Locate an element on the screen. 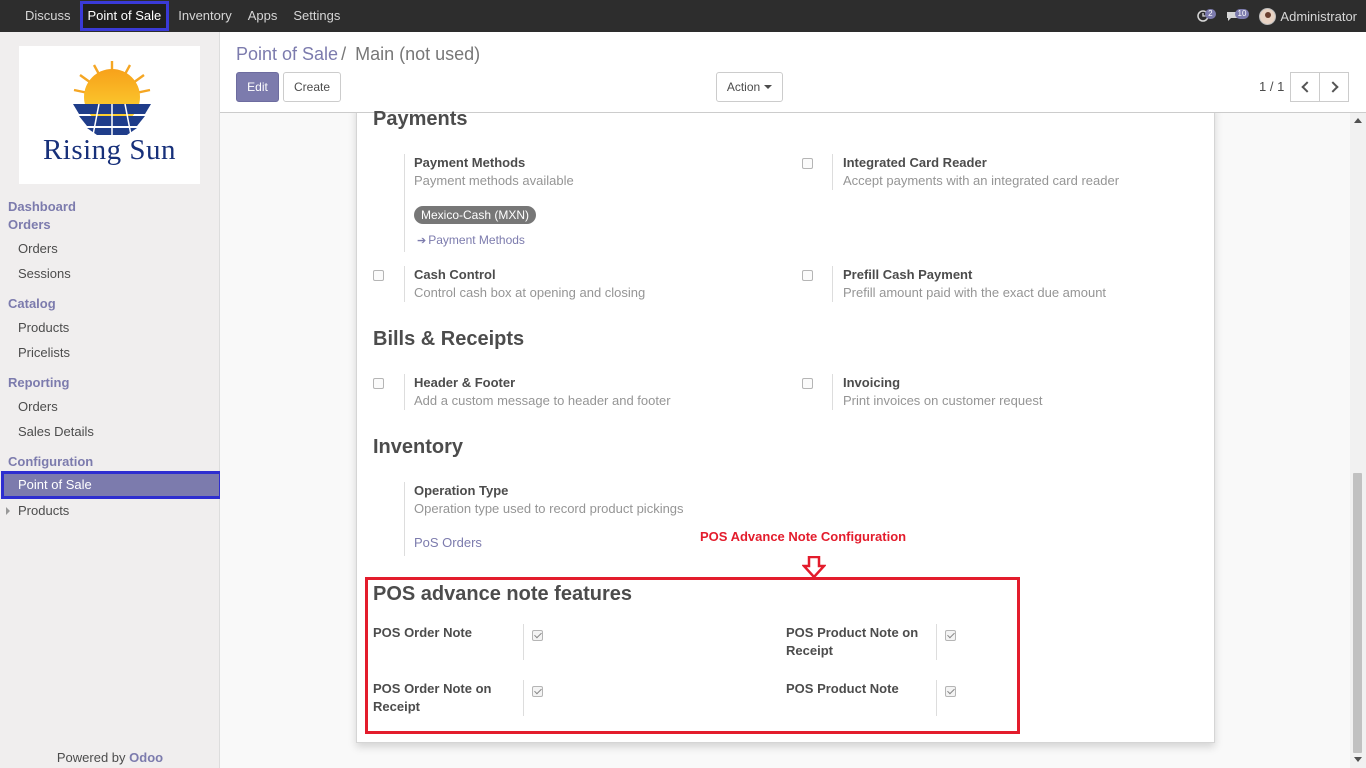 Image resolution: width=1366 pixels, height=768 pixels. scroll-down-arrow-icon is located at coordinates (1358, 759).